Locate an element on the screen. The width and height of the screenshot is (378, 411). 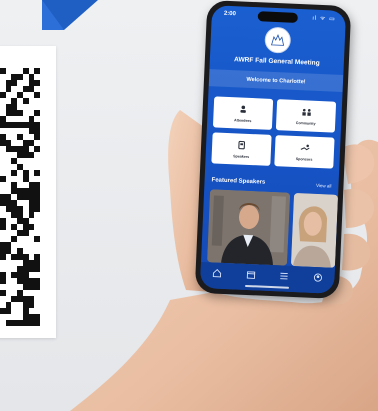
calendar-icon is located at coordinates (250, 275).